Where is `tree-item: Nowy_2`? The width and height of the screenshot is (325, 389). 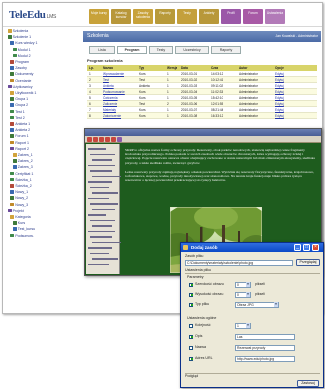 tree-item: Nowy_2 is located at coordinates (19, 198).